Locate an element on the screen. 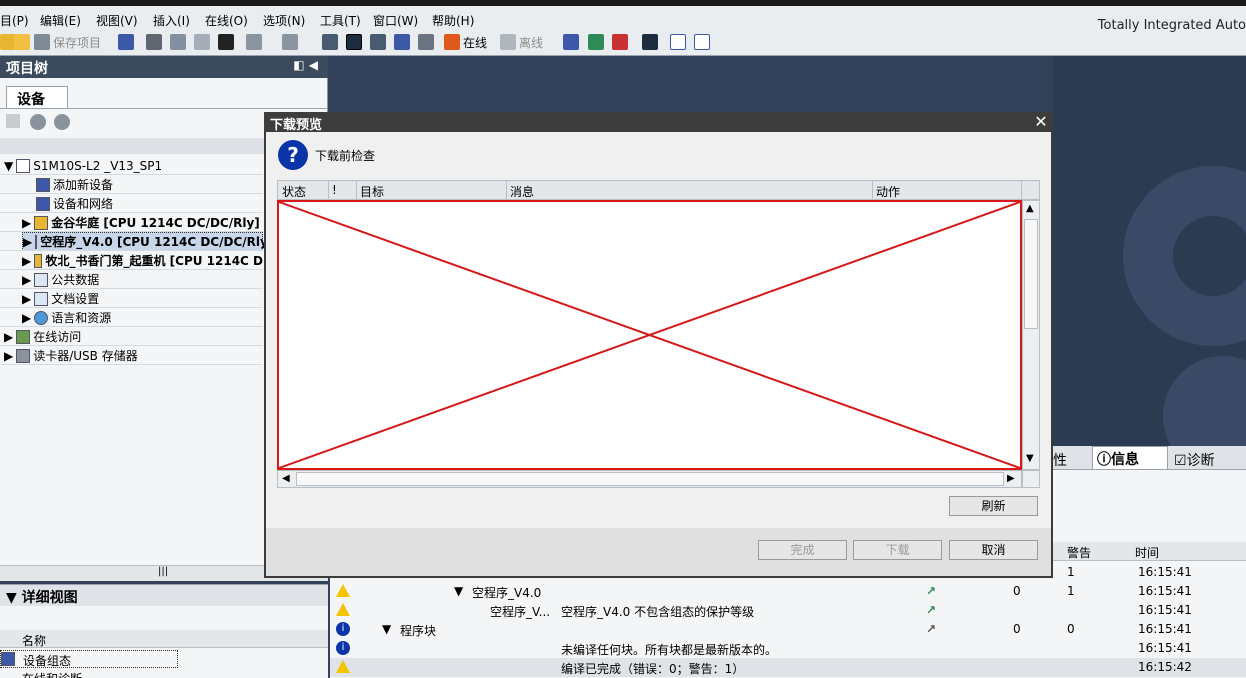 Image resolution: width=1246 pixels, height=678 pixels. tree-item-common-data: ▶ 公共数据 is located at coordinates (60, 279).